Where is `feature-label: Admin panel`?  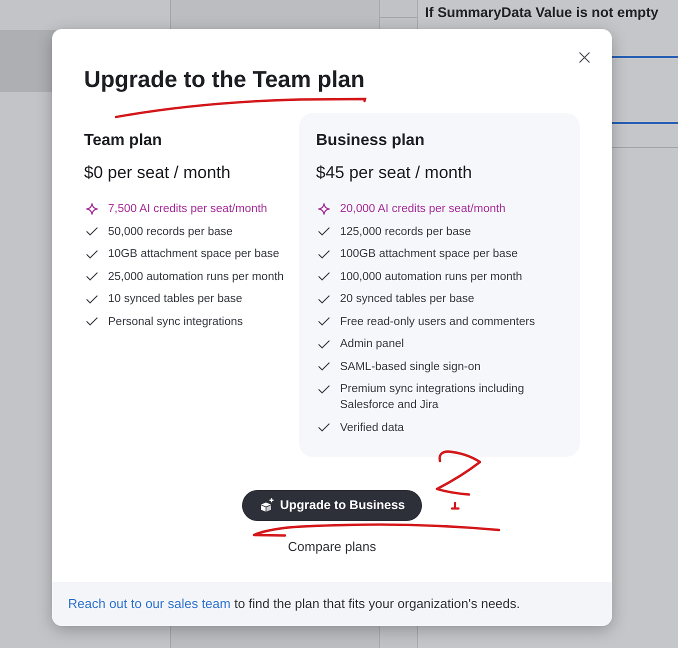 feature-label: Admin panel is located at coordinates (372, 344).